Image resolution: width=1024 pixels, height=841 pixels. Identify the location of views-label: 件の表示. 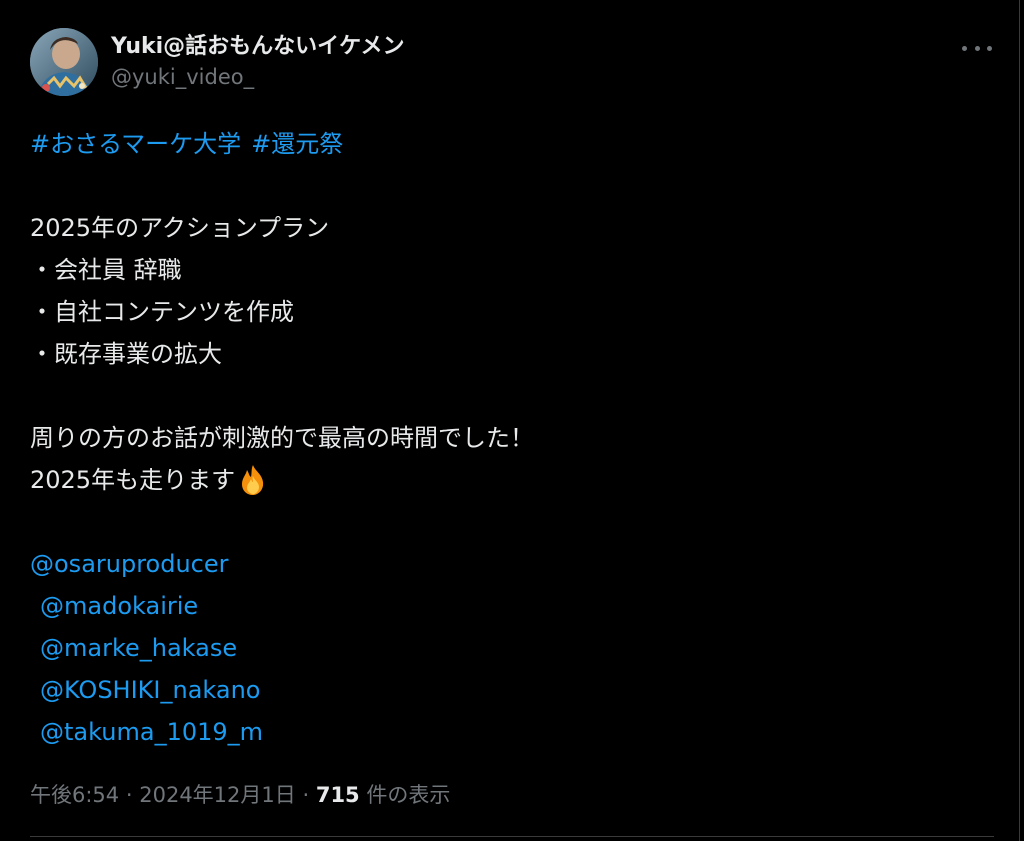
(408, 795).